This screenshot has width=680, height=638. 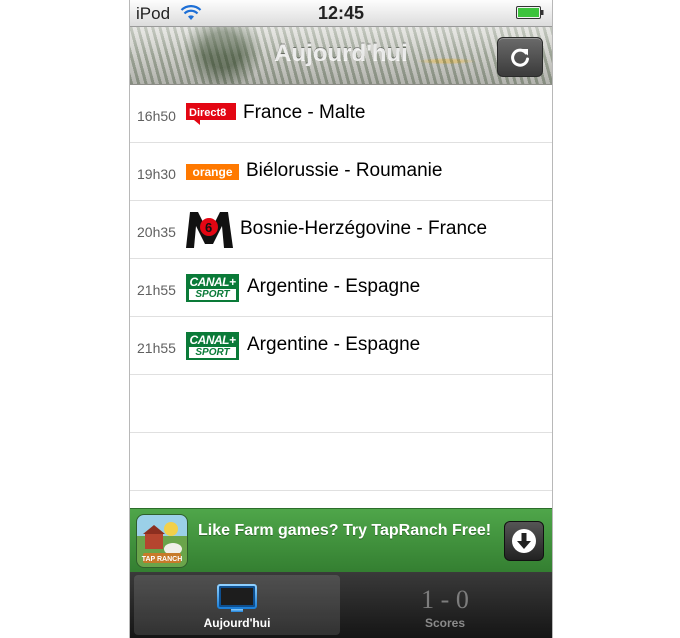 I want to click on match-time: 19h30, so click(x=156, y=174).